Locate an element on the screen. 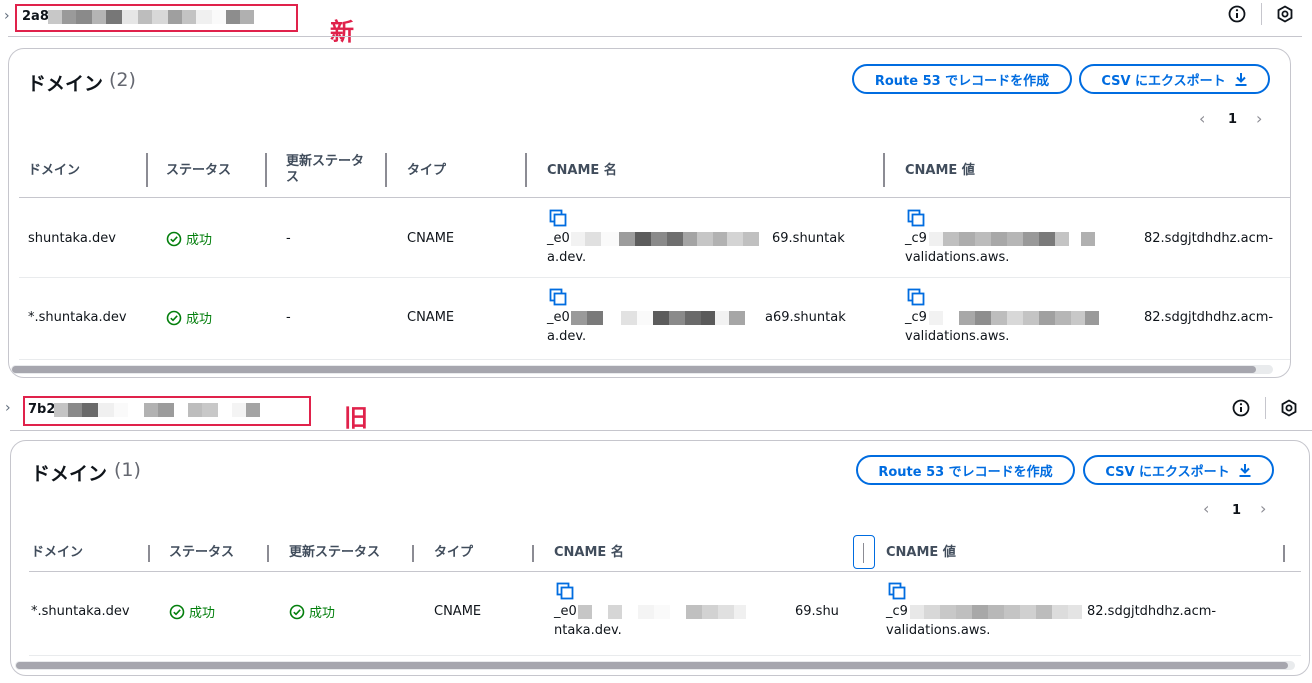 The image size is (1312, 683). renewal-status-cell: 成功 is located at coordinates (312, 611).